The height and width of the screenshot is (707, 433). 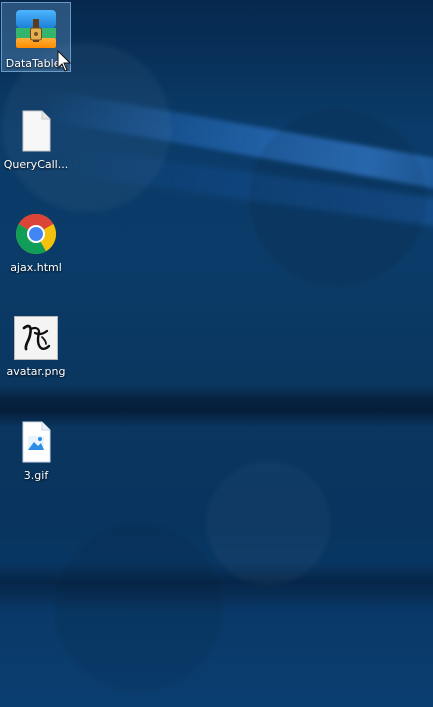 I want to click on wallpaper-light-beam, so click(x=236, y=145).